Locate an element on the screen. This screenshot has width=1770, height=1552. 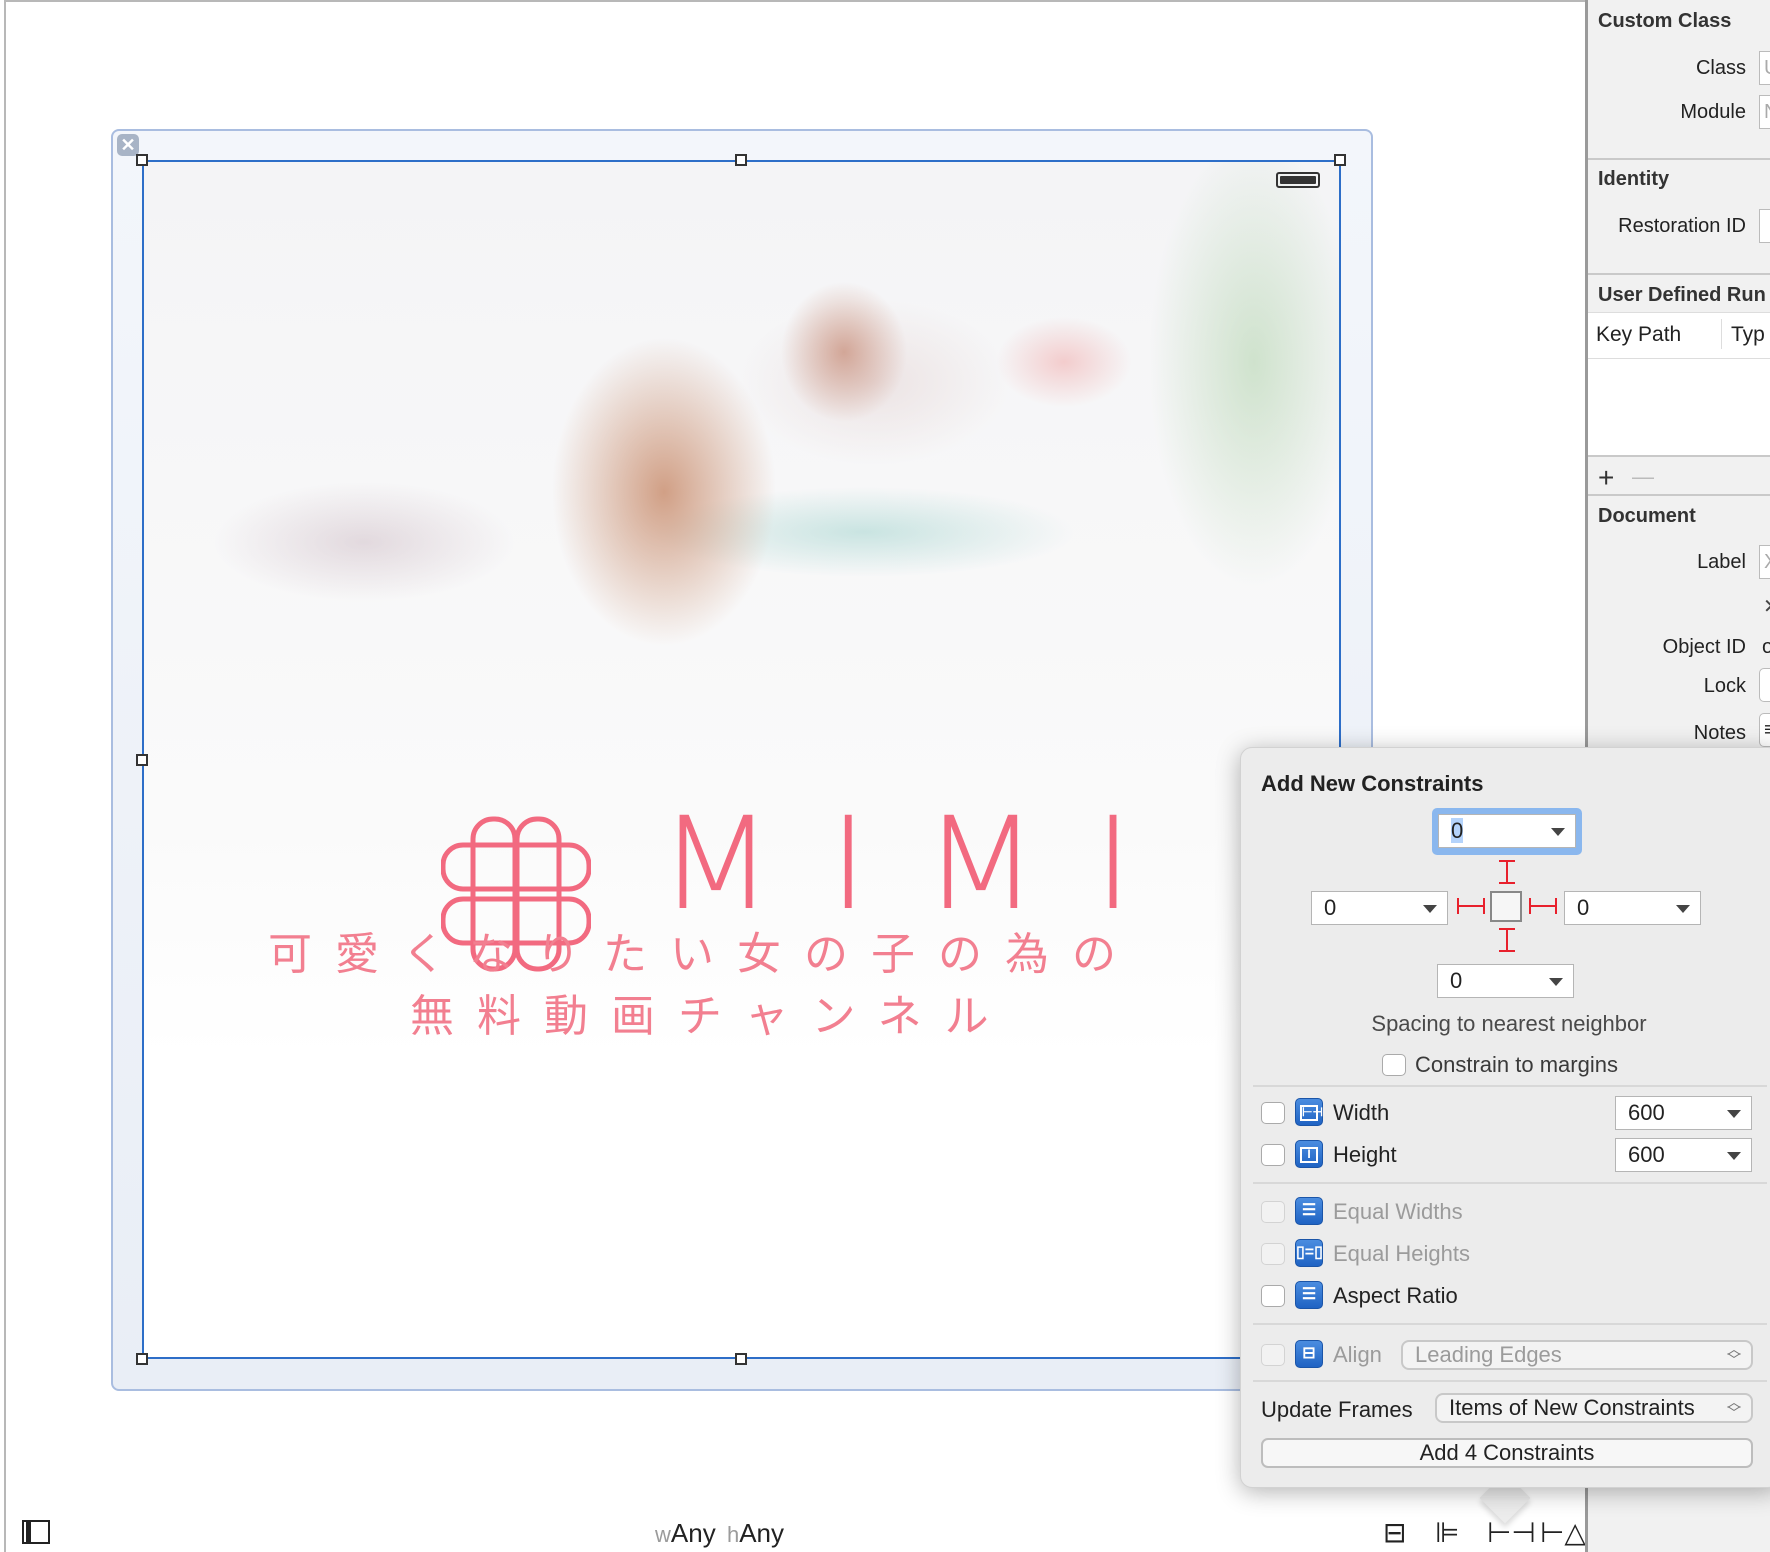
column-key-path: Key Path is located at coordinates (1638, 335).